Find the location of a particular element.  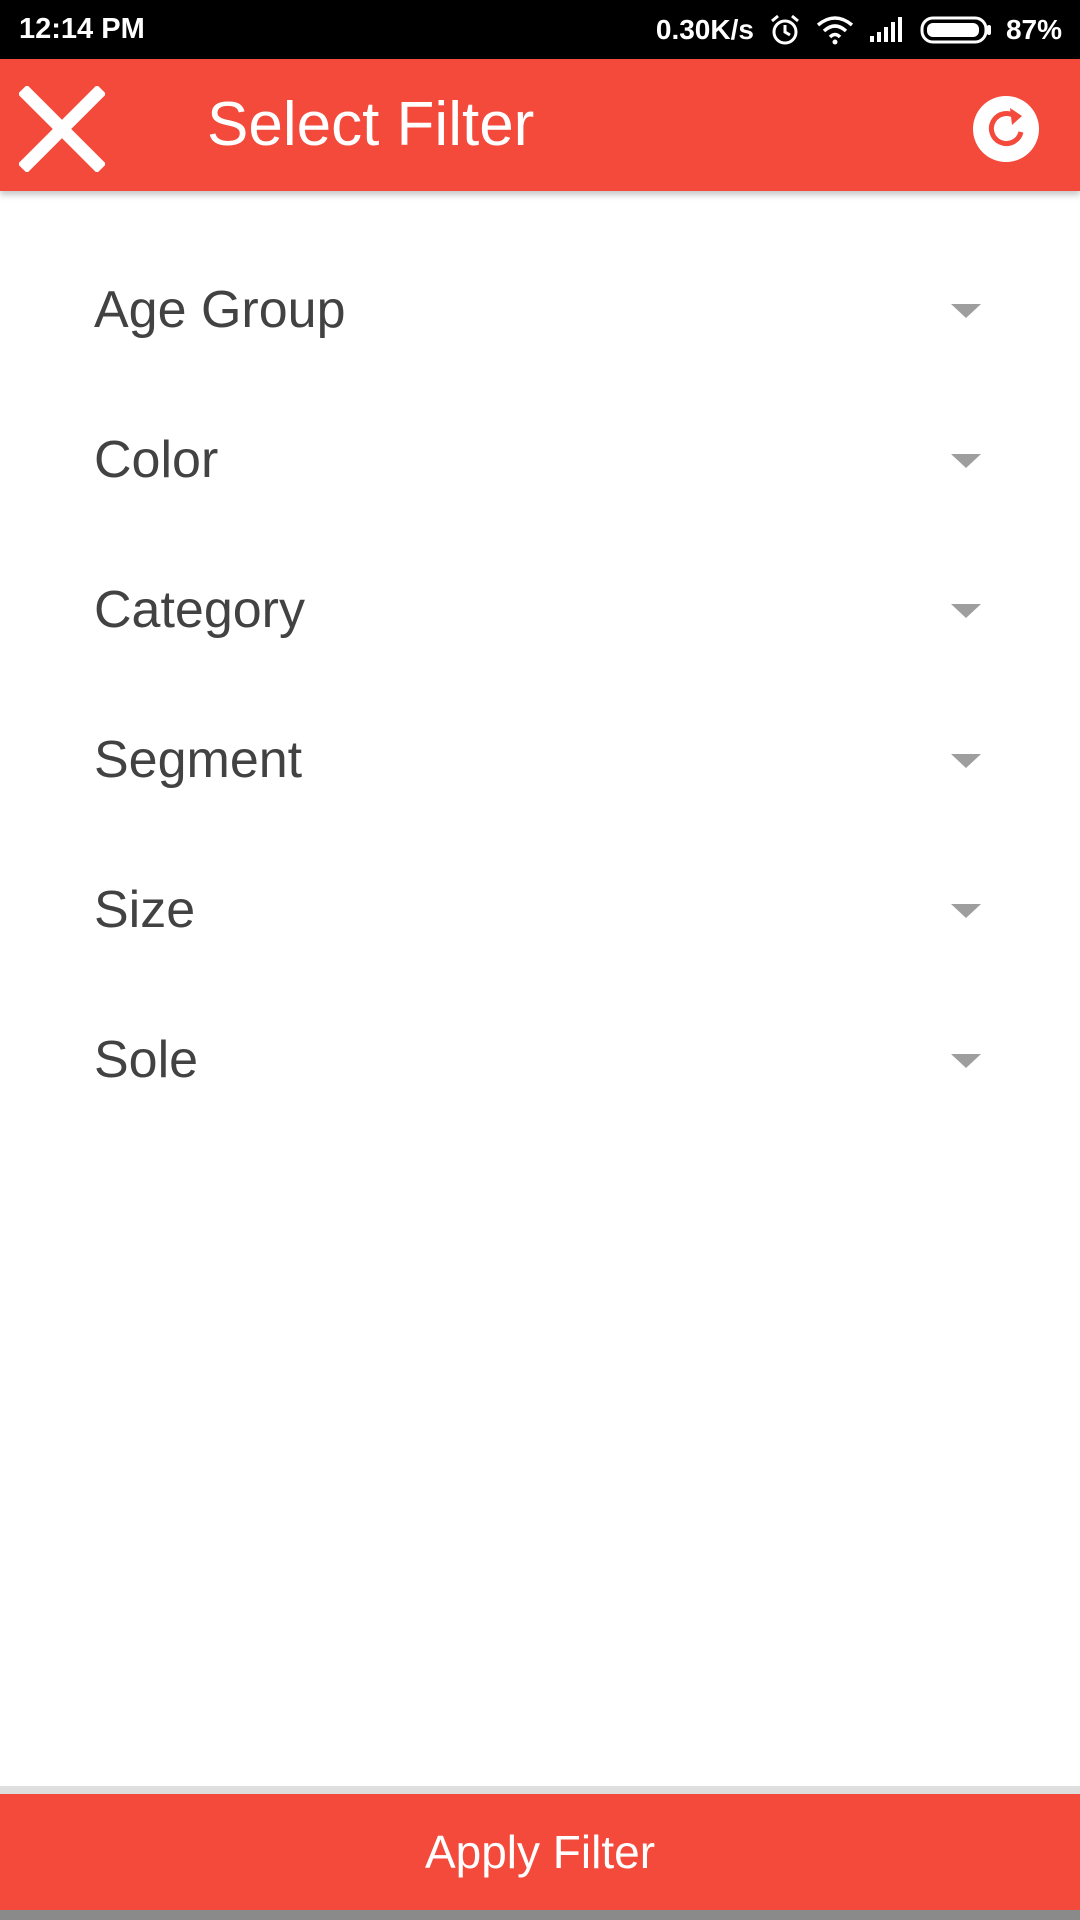

close-button is located at coordinates (62, 130).